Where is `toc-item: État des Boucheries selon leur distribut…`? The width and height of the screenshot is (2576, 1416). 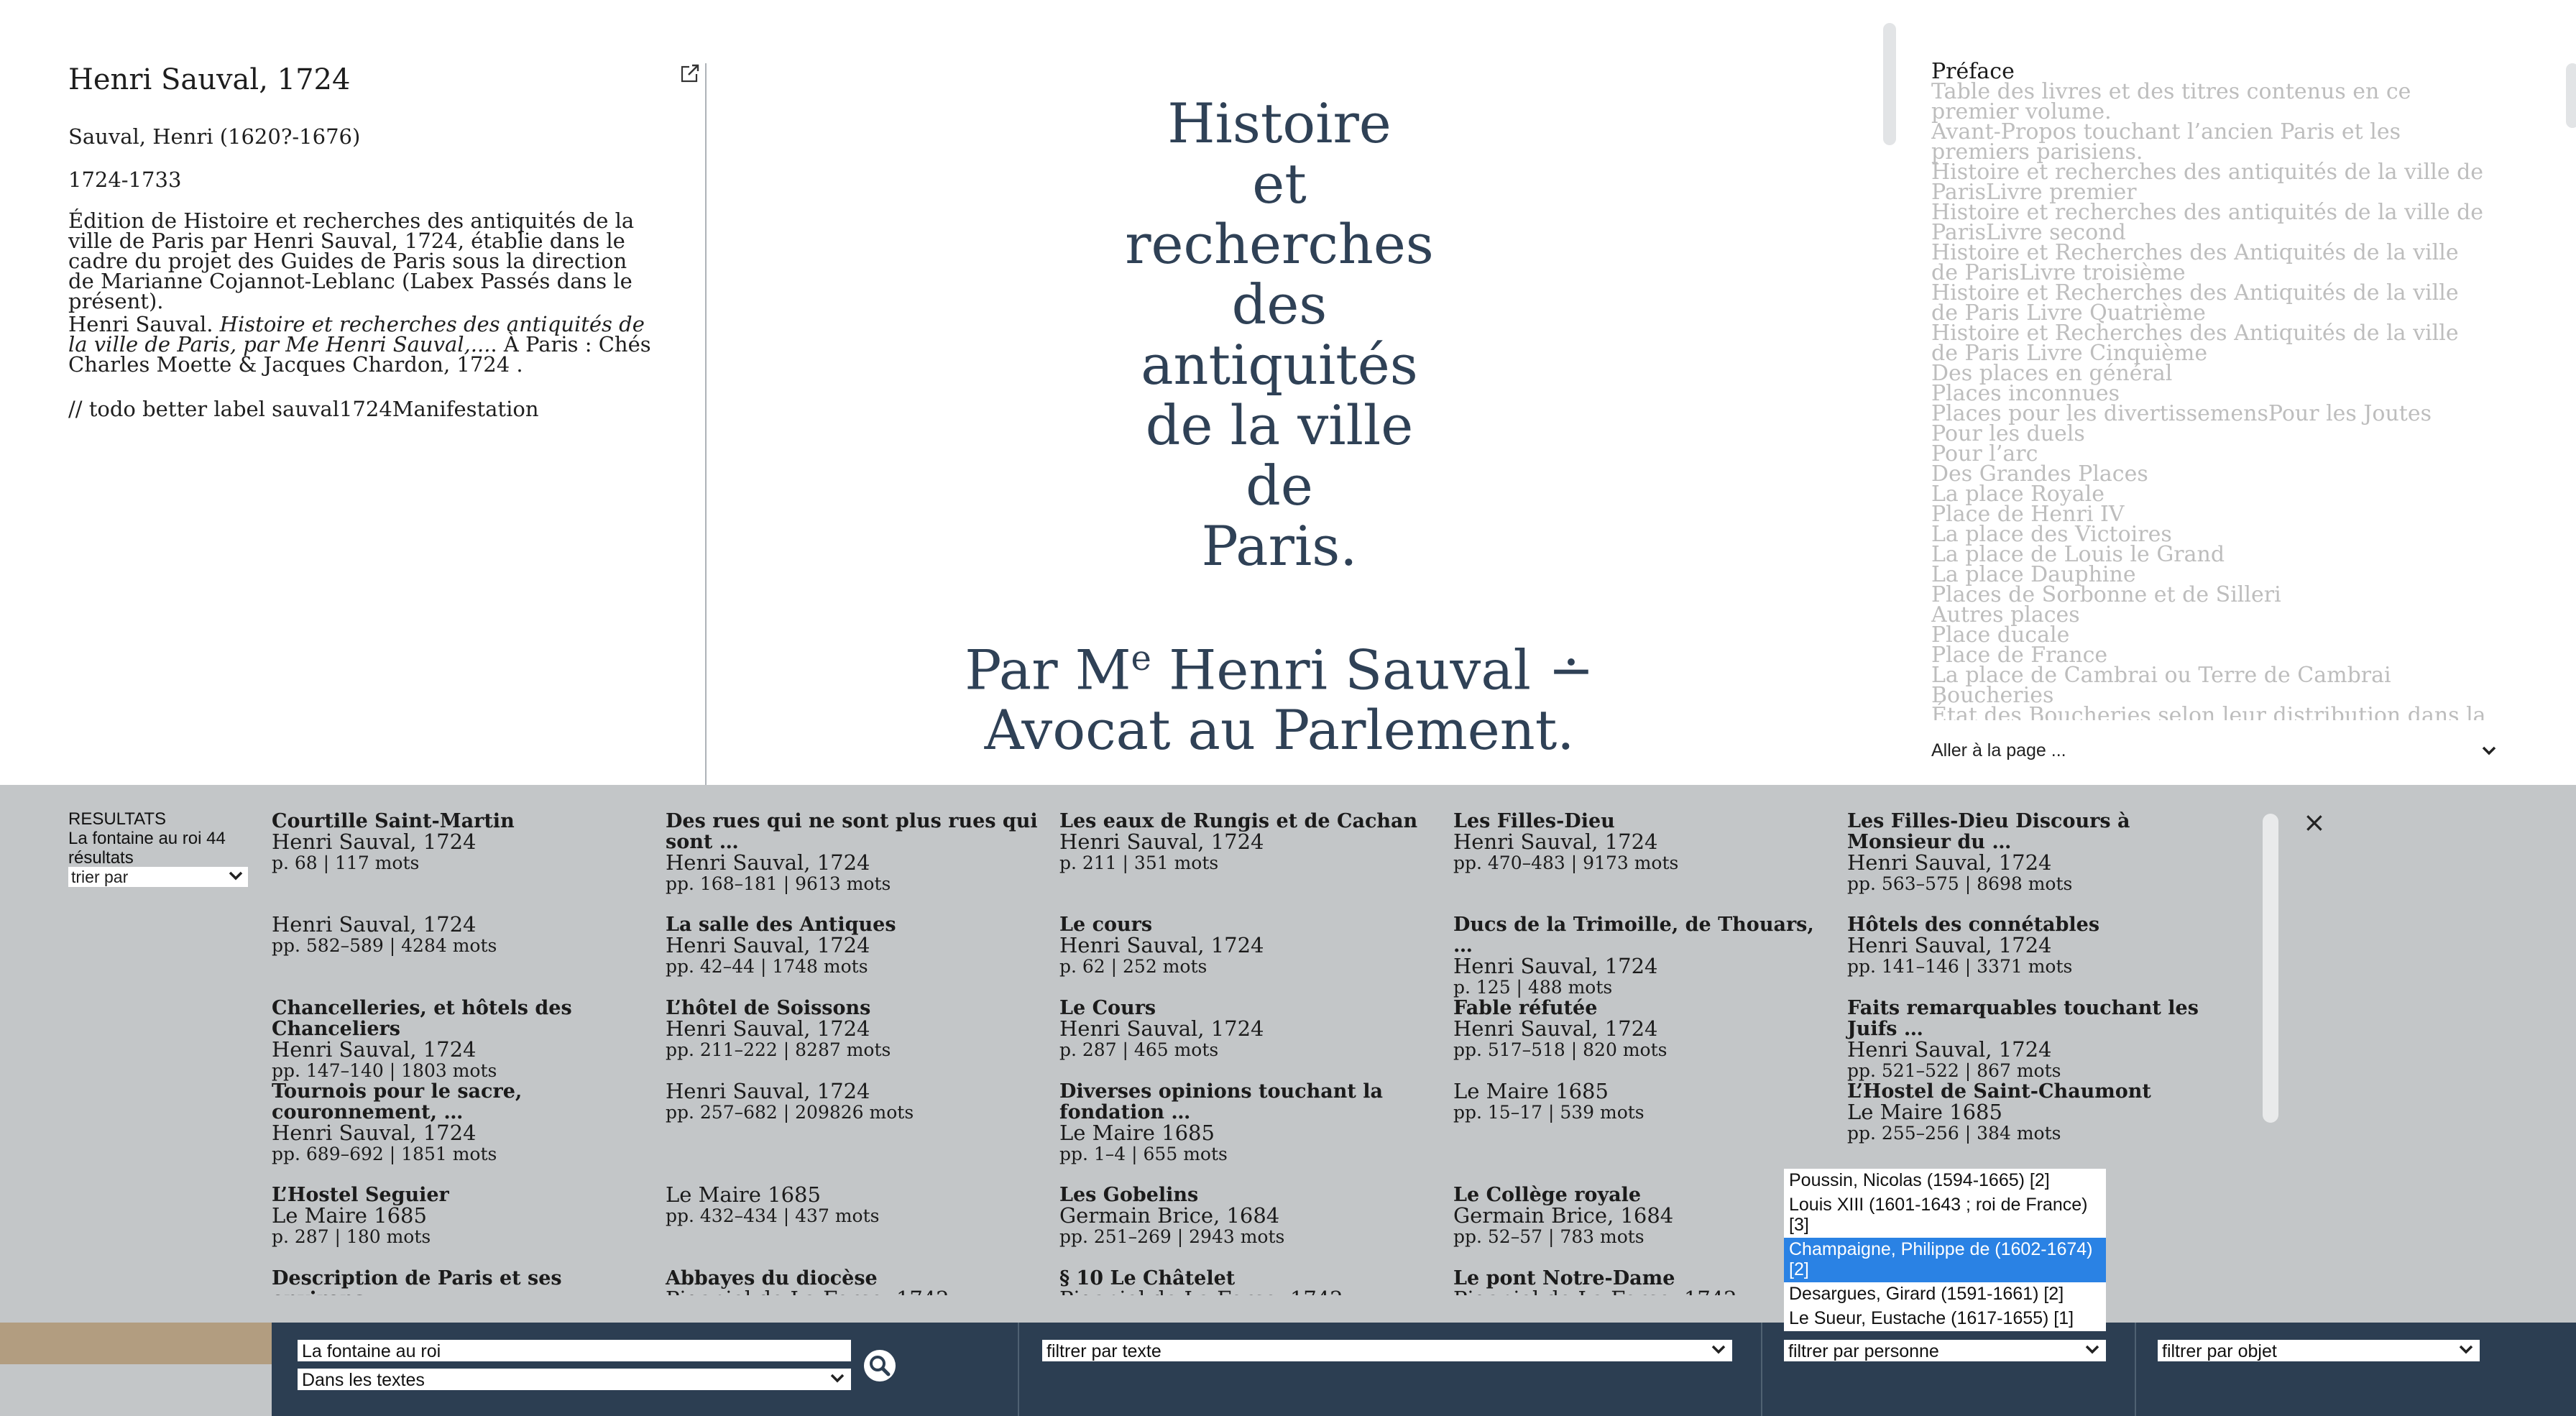
toc-item: État des Boucheries selon leur distribut… is located at coordinates (2211, 713).